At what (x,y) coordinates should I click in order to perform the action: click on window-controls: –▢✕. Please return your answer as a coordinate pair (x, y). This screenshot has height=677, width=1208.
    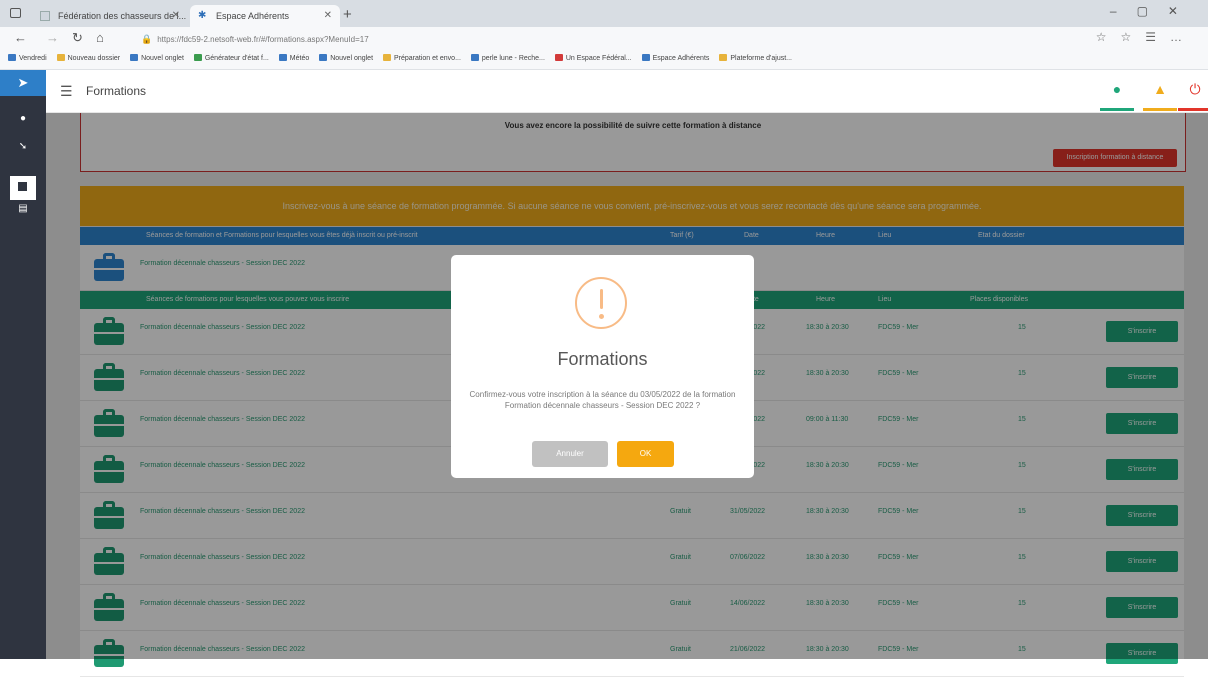
    Looking at the image, I should click on (1154, 11).